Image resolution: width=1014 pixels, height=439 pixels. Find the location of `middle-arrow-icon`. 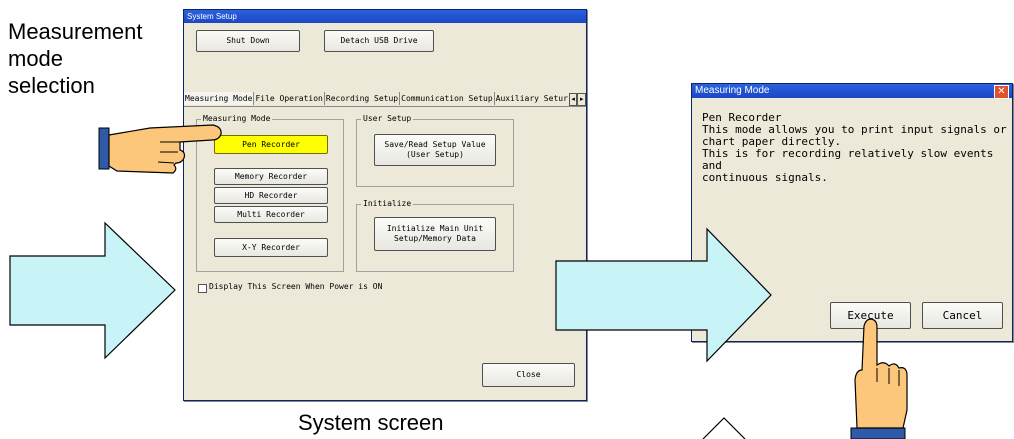

middle-arrow-icon is located at coordinates (663, 295).